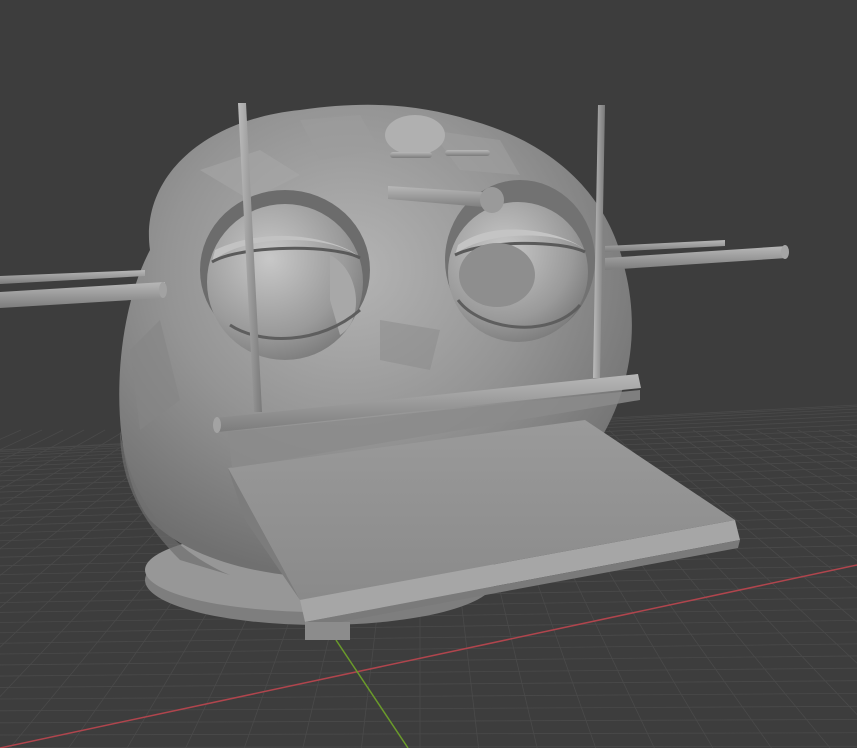 This screenshot has width=857, height=748. What do you see at coordinates (285, 282) in the screenshot?
I see `left-eye` at bounding box center [285, 282].